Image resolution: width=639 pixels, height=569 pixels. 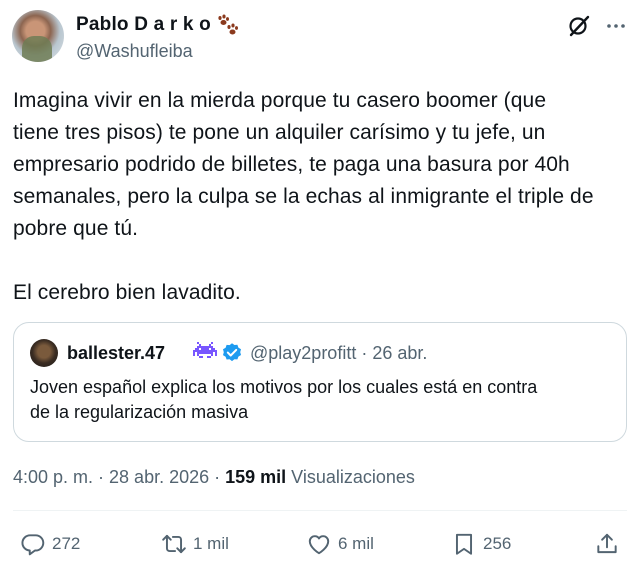 I want to click on tweet-header: Pablo D a r k o @Washufleiba, so click(x=319, y=38).